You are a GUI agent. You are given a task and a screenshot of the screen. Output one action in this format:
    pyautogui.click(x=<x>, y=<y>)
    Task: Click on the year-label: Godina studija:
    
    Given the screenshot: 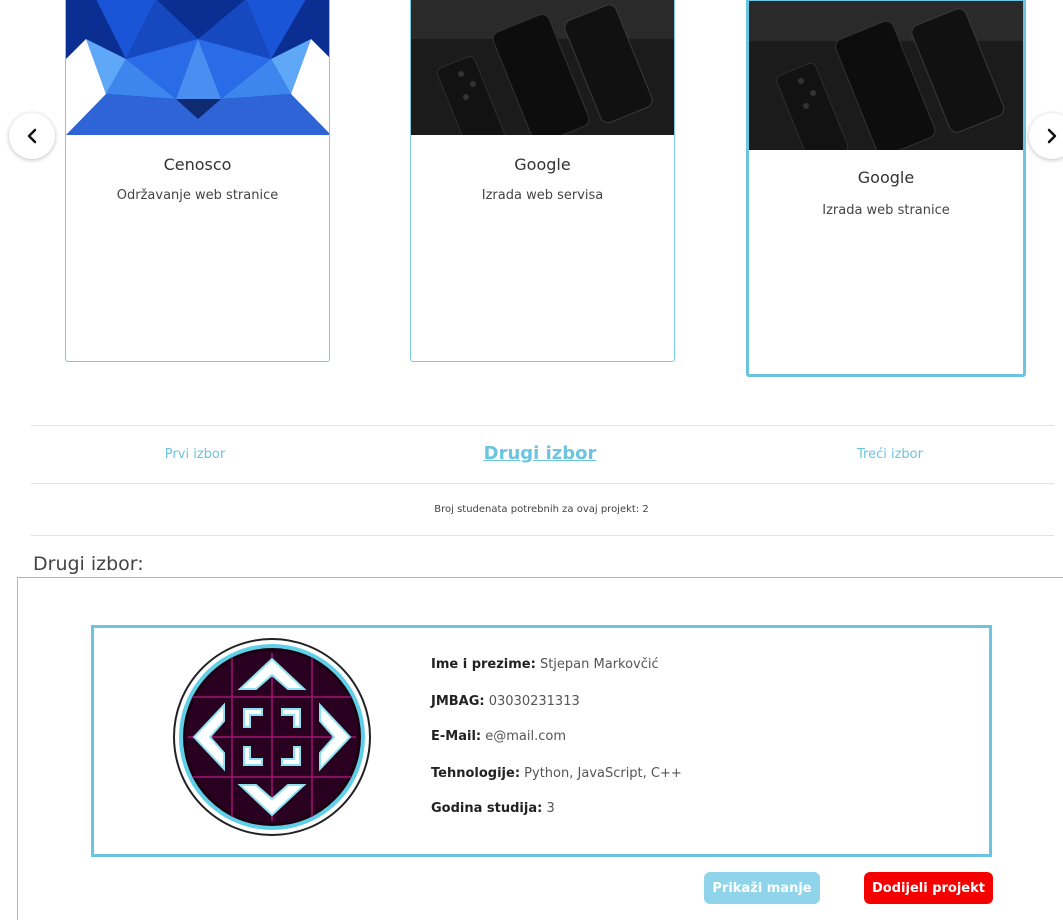 What is the action you would take?
    pyautogui.click(x=487, y=808)
    